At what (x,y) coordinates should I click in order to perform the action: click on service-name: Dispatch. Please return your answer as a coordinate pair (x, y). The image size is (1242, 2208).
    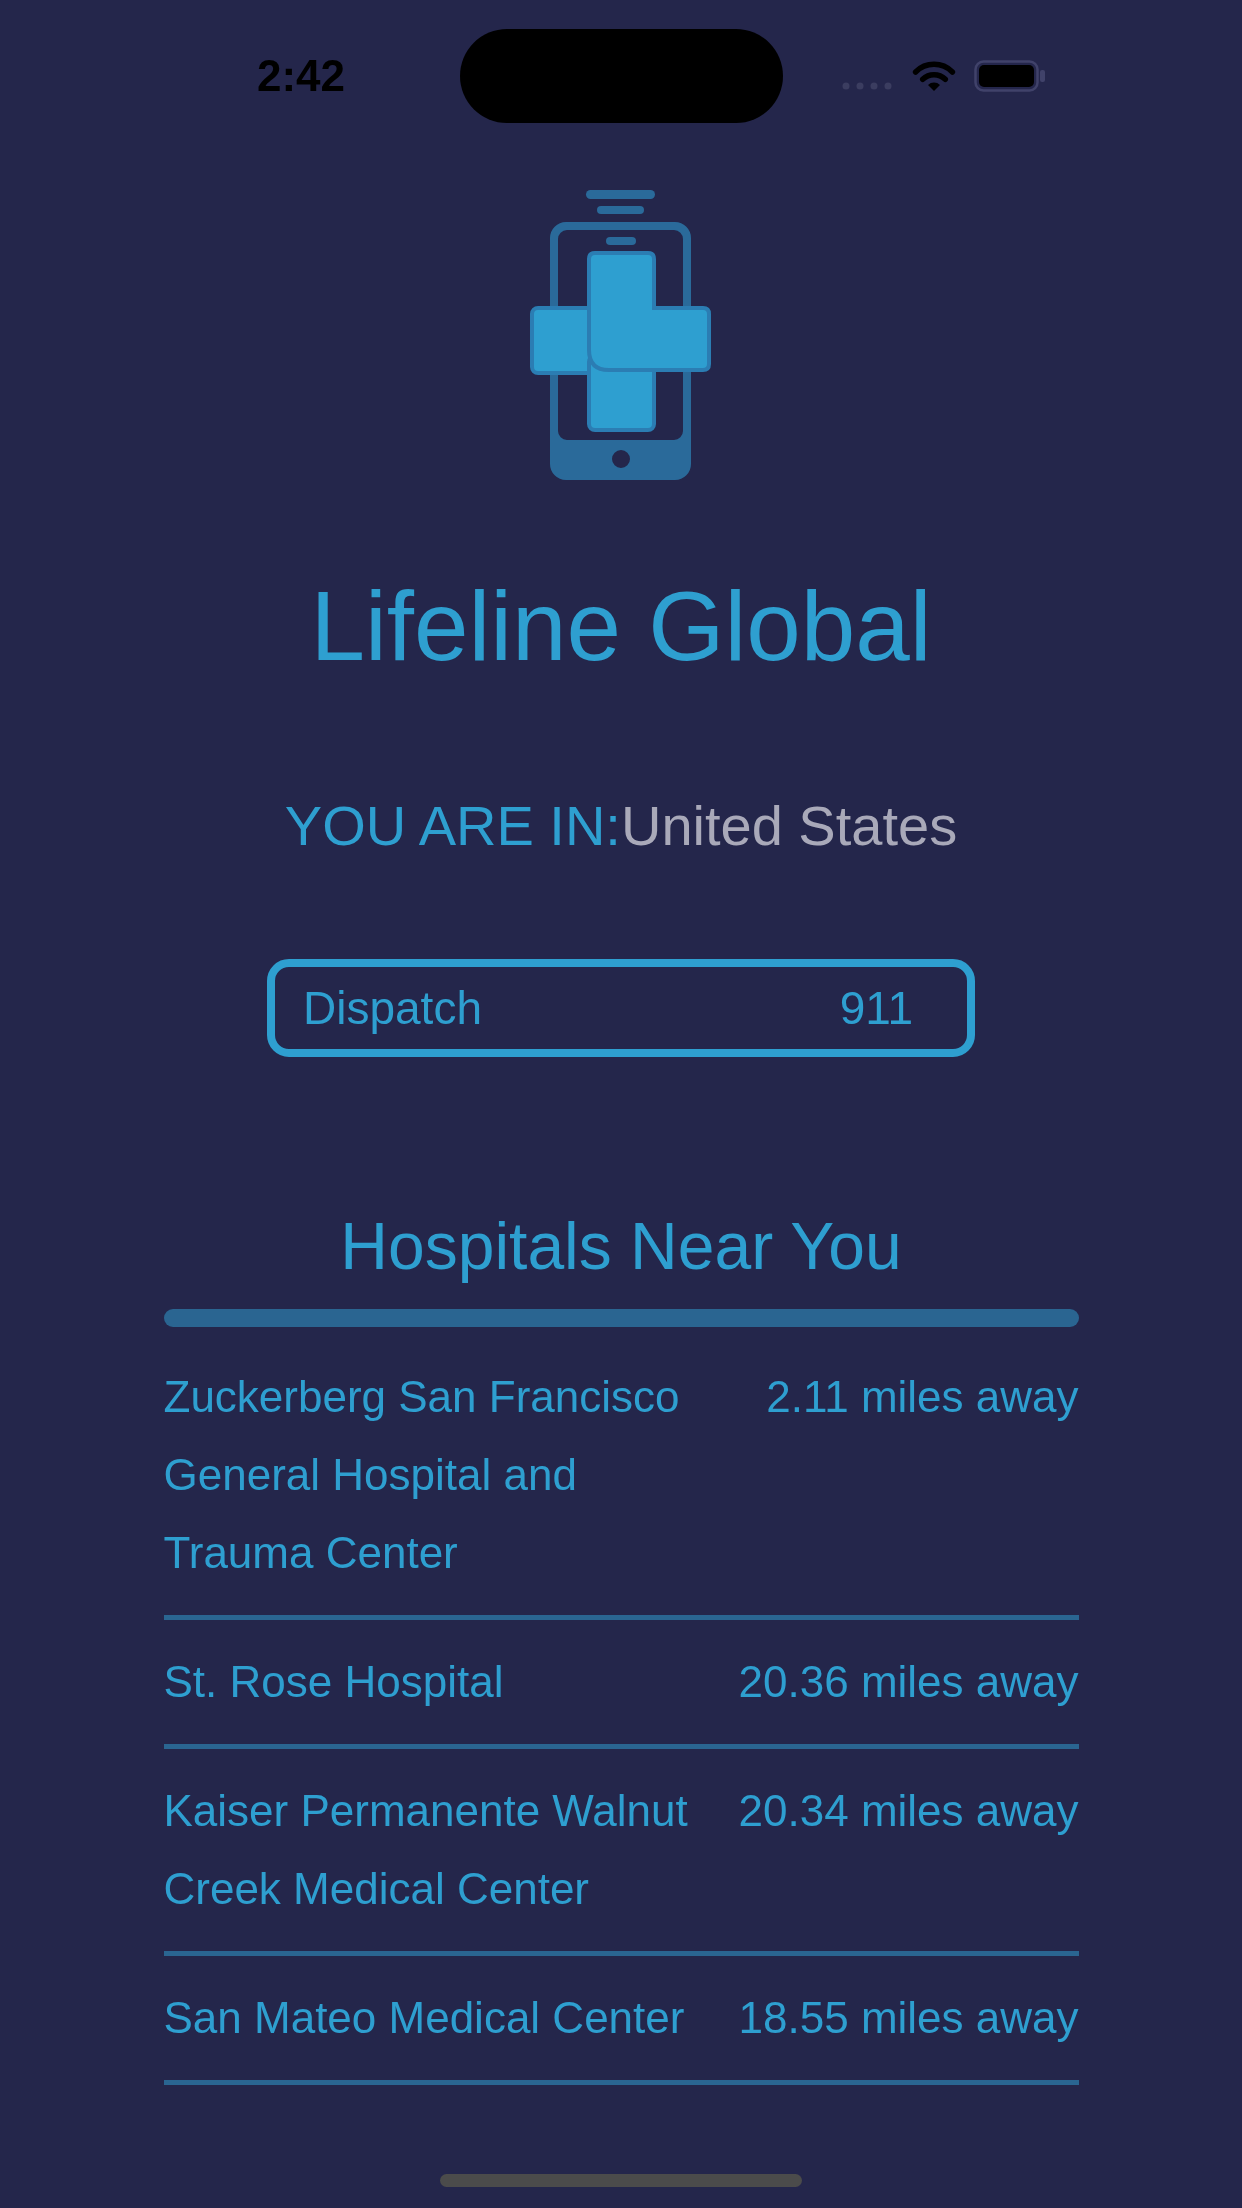
    Looking at the image, I should click on (392, 1008).